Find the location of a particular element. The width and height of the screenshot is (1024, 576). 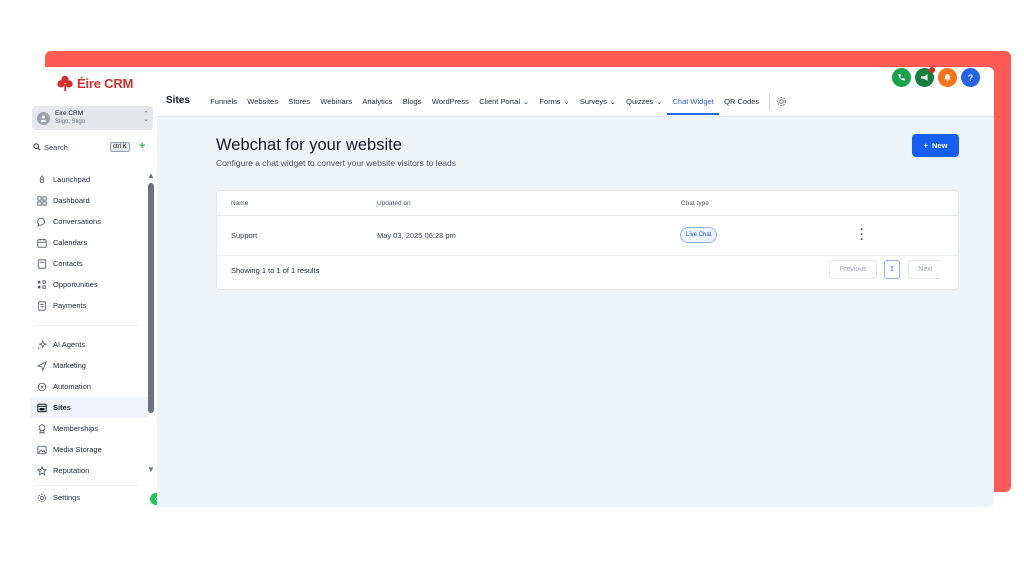

settings-gear-icon is located at coordinates (781, 101).